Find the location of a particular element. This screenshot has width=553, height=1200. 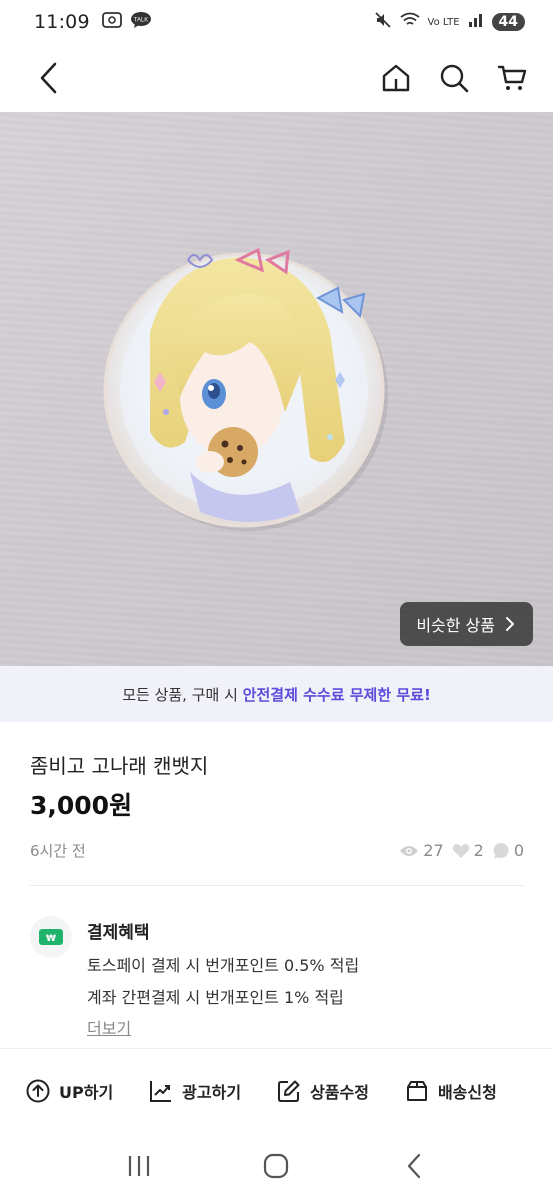

benefit-icon-wrap: ₩ is located at coordinates (51, 937).